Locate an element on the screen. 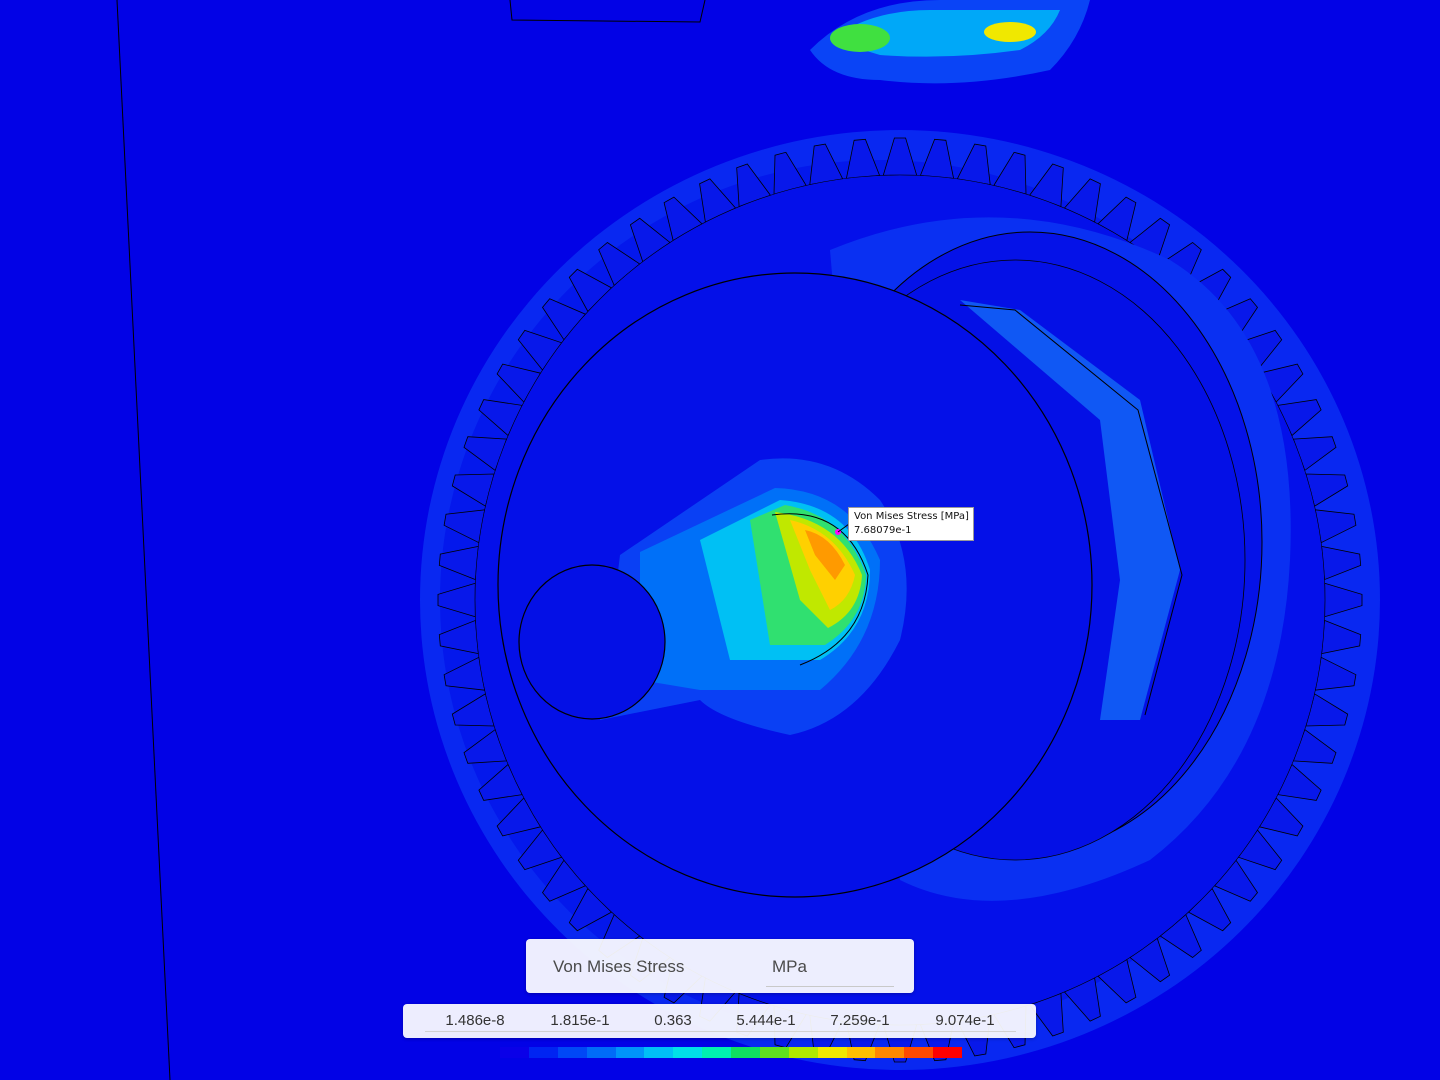  housing-edge is located at coordinates (143, 540).